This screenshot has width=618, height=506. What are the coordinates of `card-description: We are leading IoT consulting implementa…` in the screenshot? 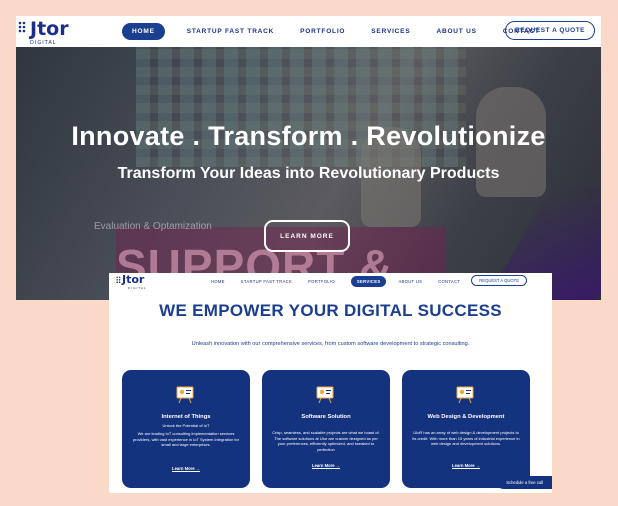 It's located at (186, 439).